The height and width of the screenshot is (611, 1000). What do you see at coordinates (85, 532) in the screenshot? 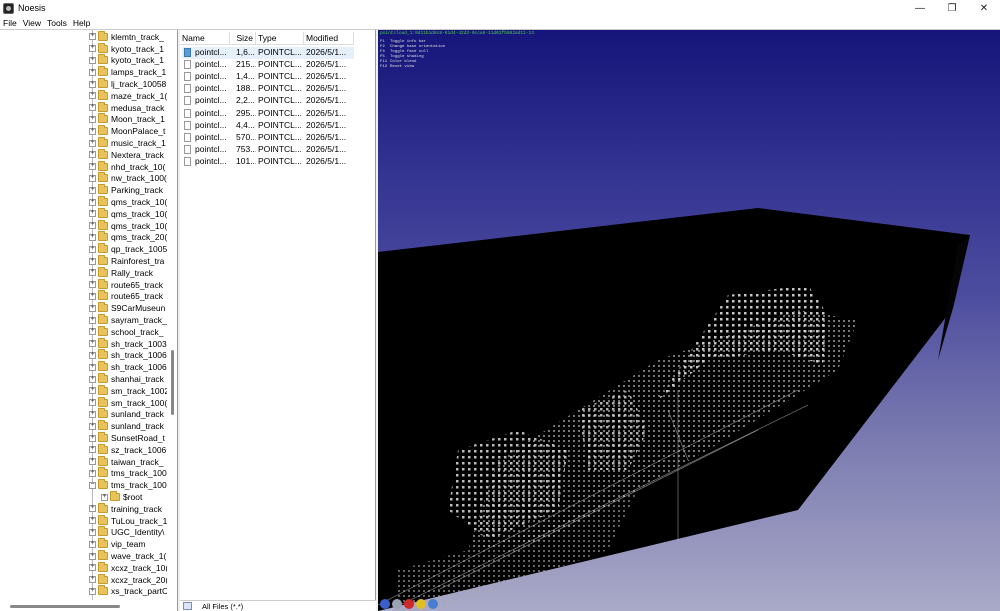
I see `tree-item: + UGC_Identity\` at bounding box center [85, 532].